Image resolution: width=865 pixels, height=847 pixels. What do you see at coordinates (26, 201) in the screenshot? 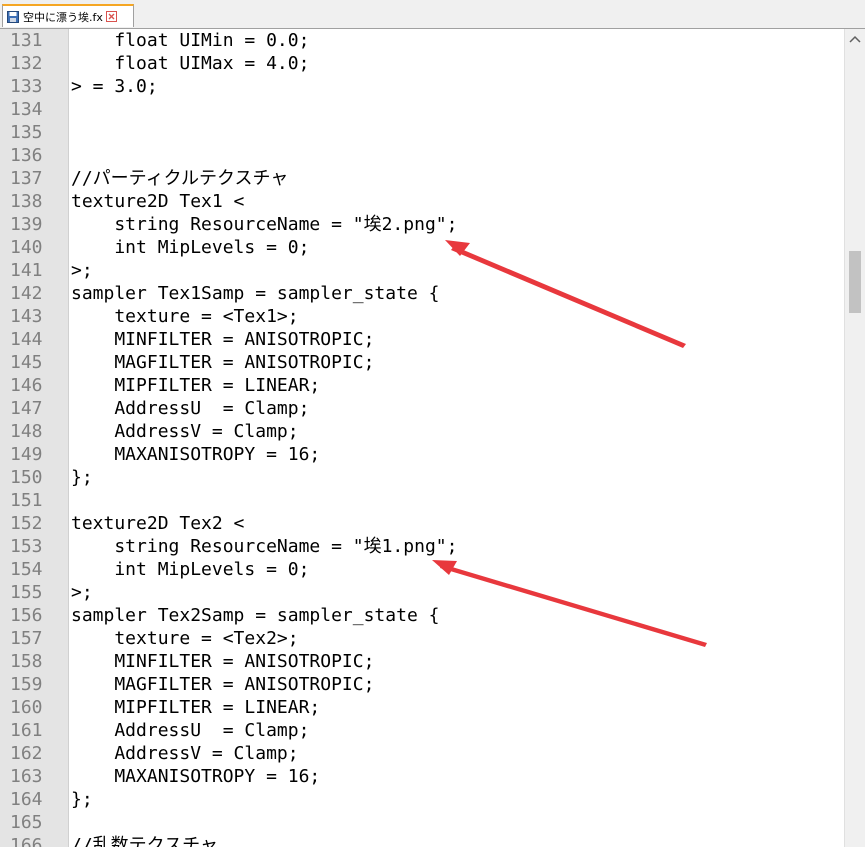
I see `line-number: 138` at bounding box center [26, 201].